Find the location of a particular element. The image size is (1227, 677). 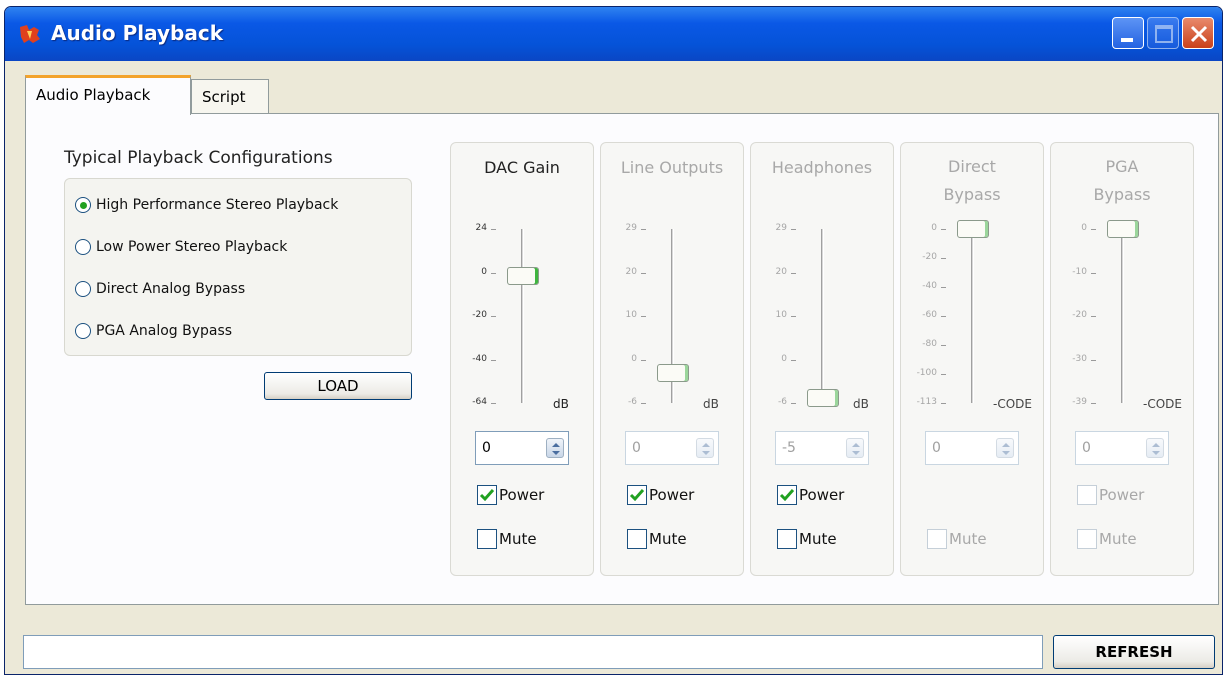

maximize-button is located at coordinates (1163, 33).